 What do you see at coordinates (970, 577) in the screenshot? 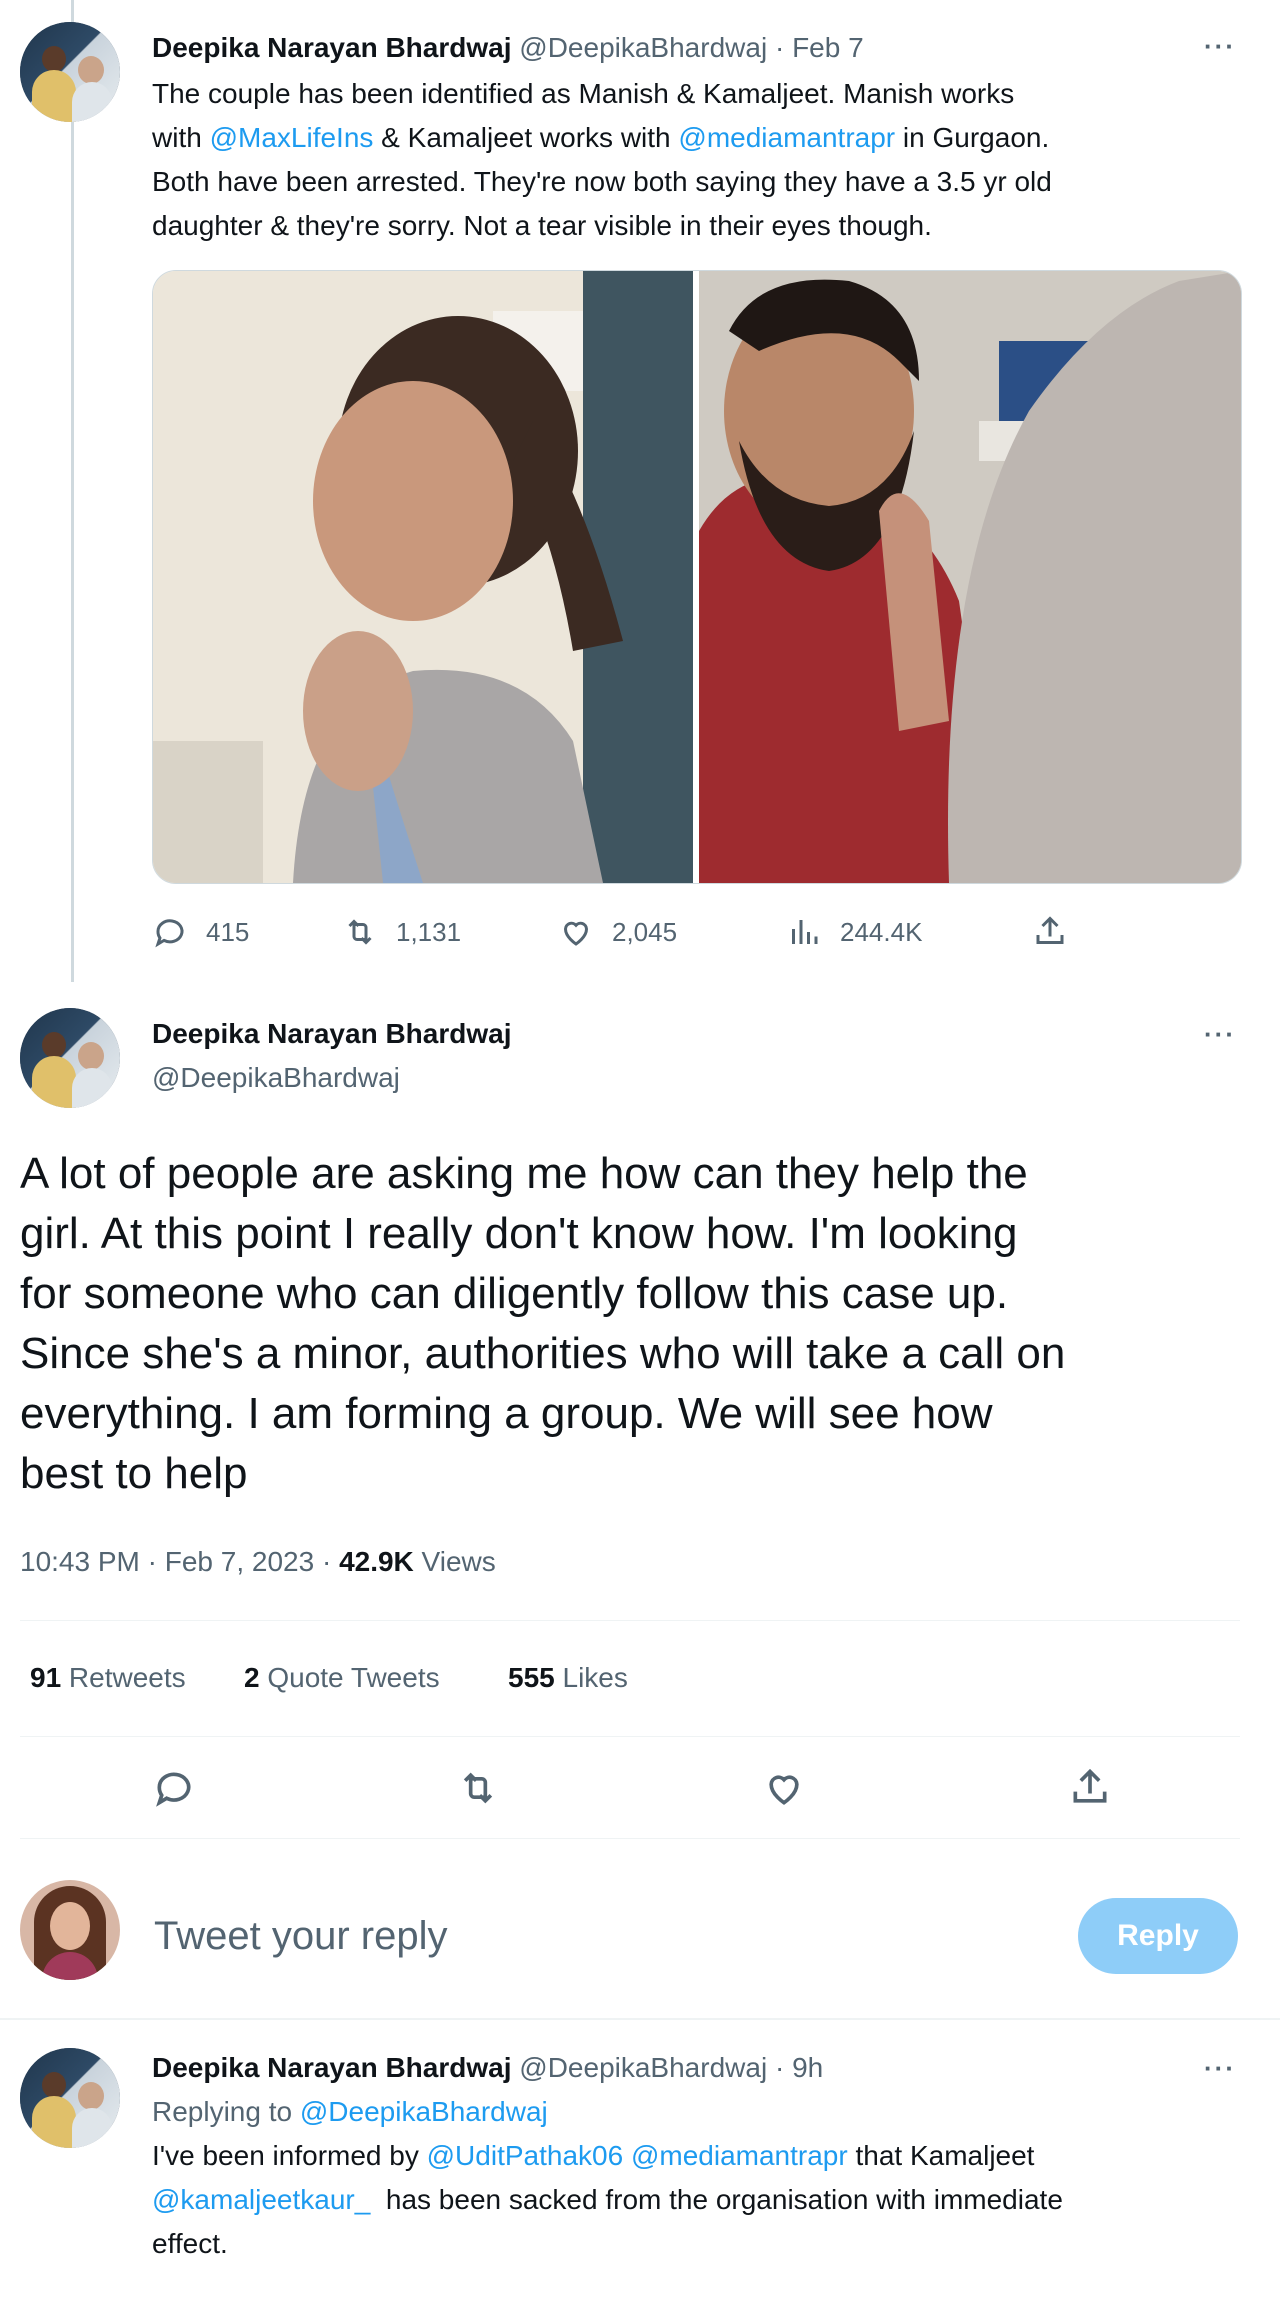
I see `media-photo-man` at bounding box center [970, 577].